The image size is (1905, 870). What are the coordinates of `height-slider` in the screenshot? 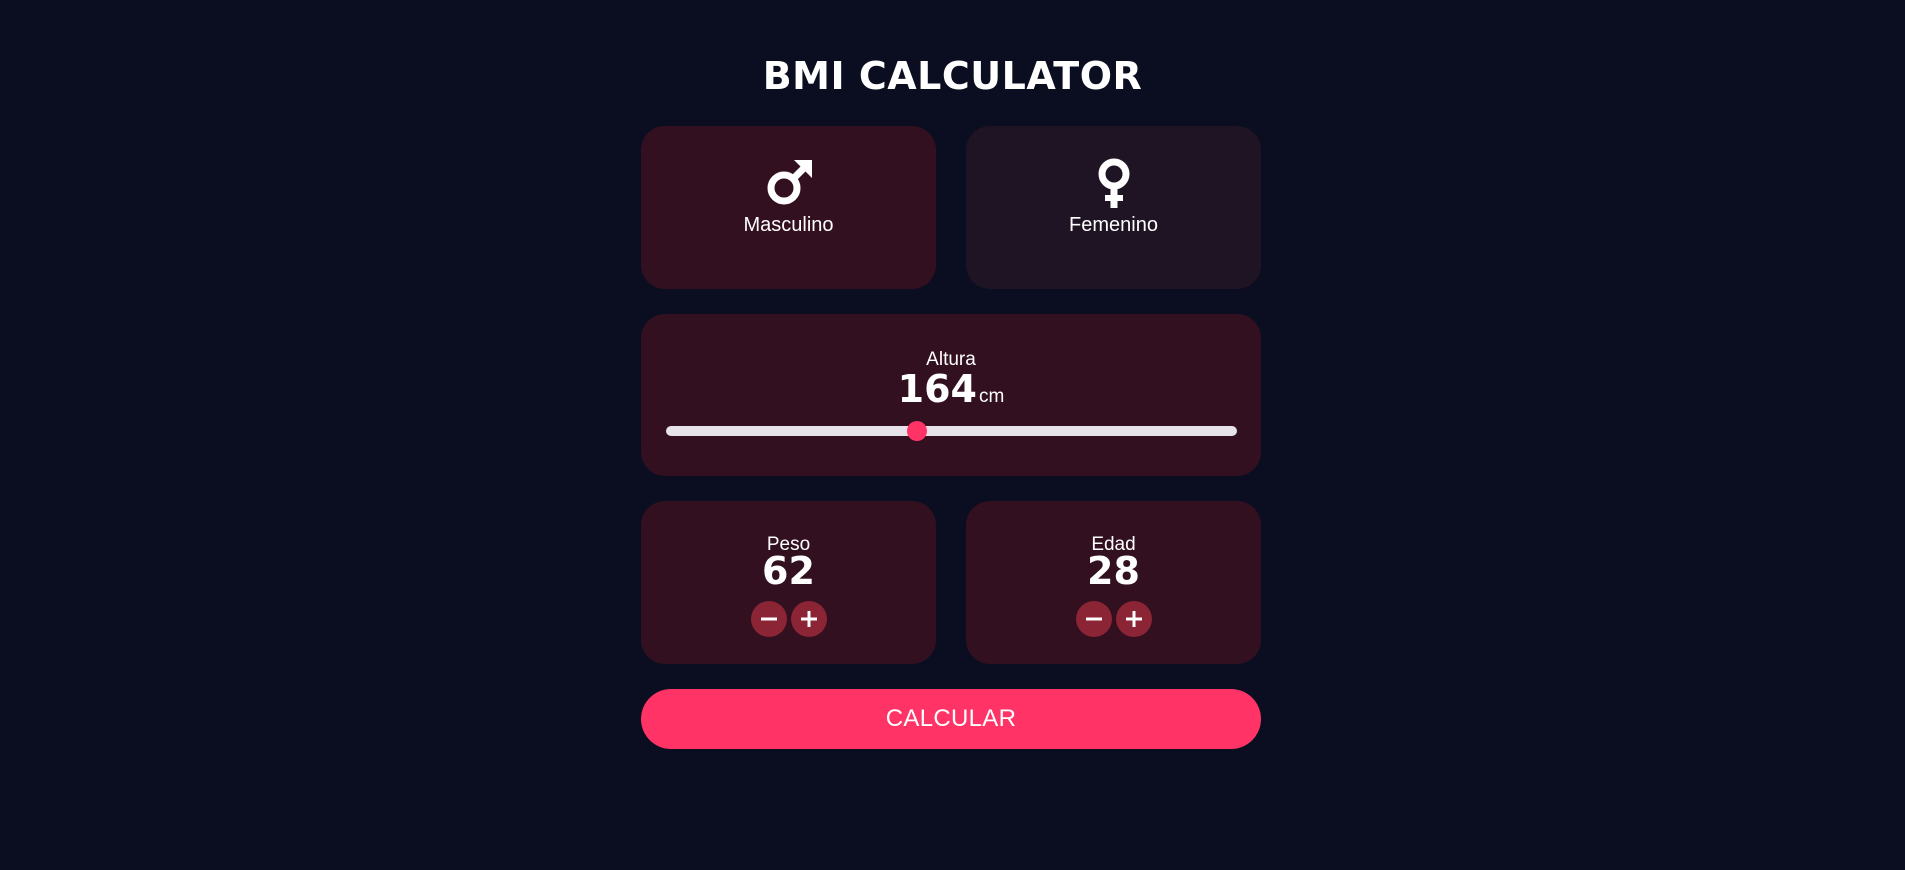 It's located at (951, 431).